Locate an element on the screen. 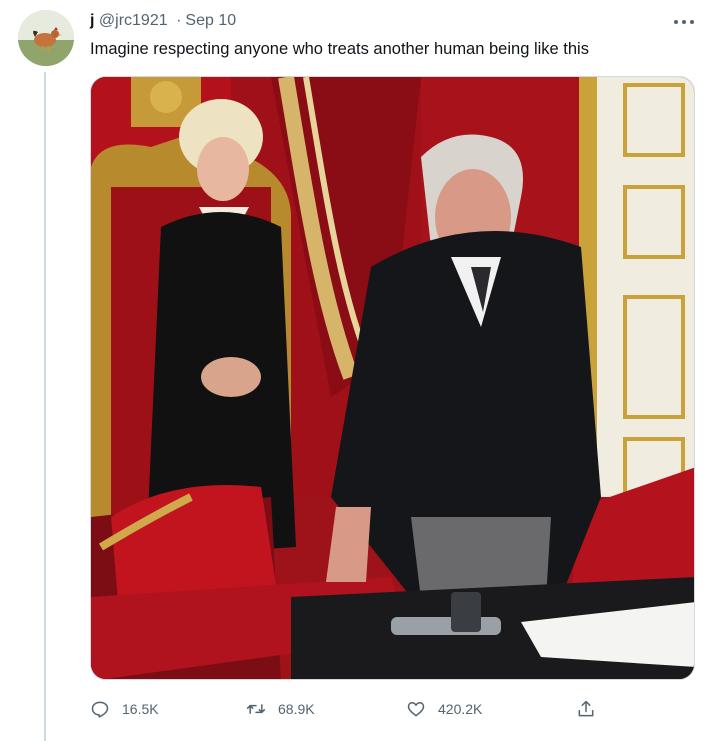 This screenshot has width=709, height=741. like-button: 420.2K is located at coordinates (444, 709).